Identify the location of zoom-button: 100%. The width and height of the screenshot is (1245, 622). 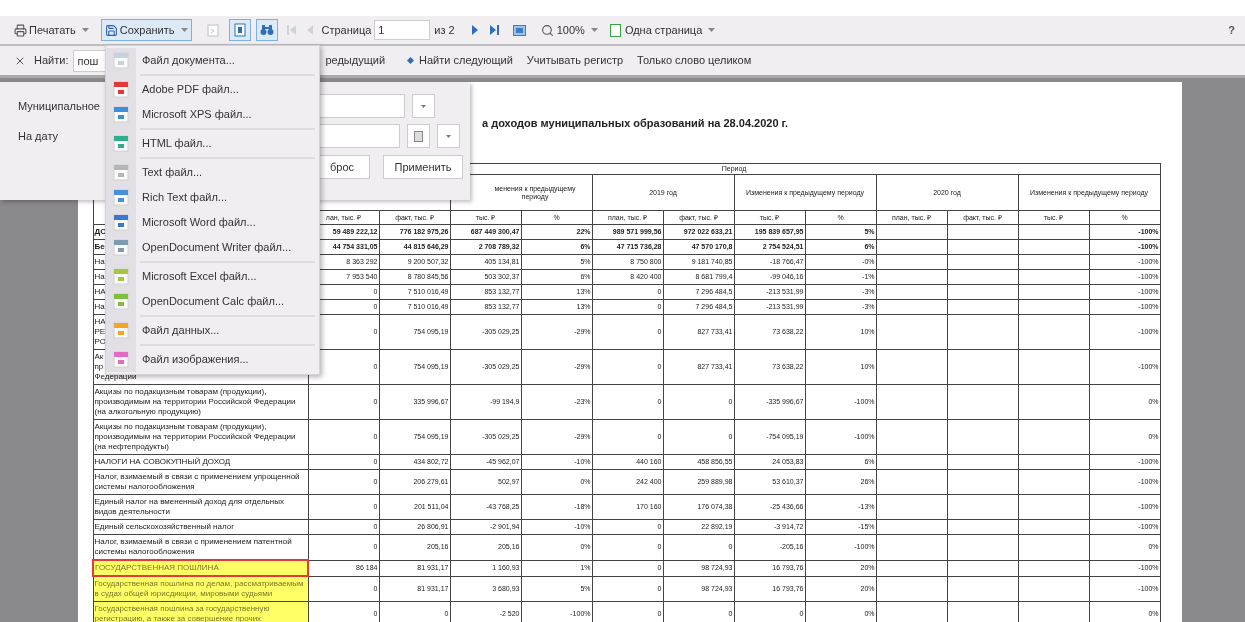
(569, 30).